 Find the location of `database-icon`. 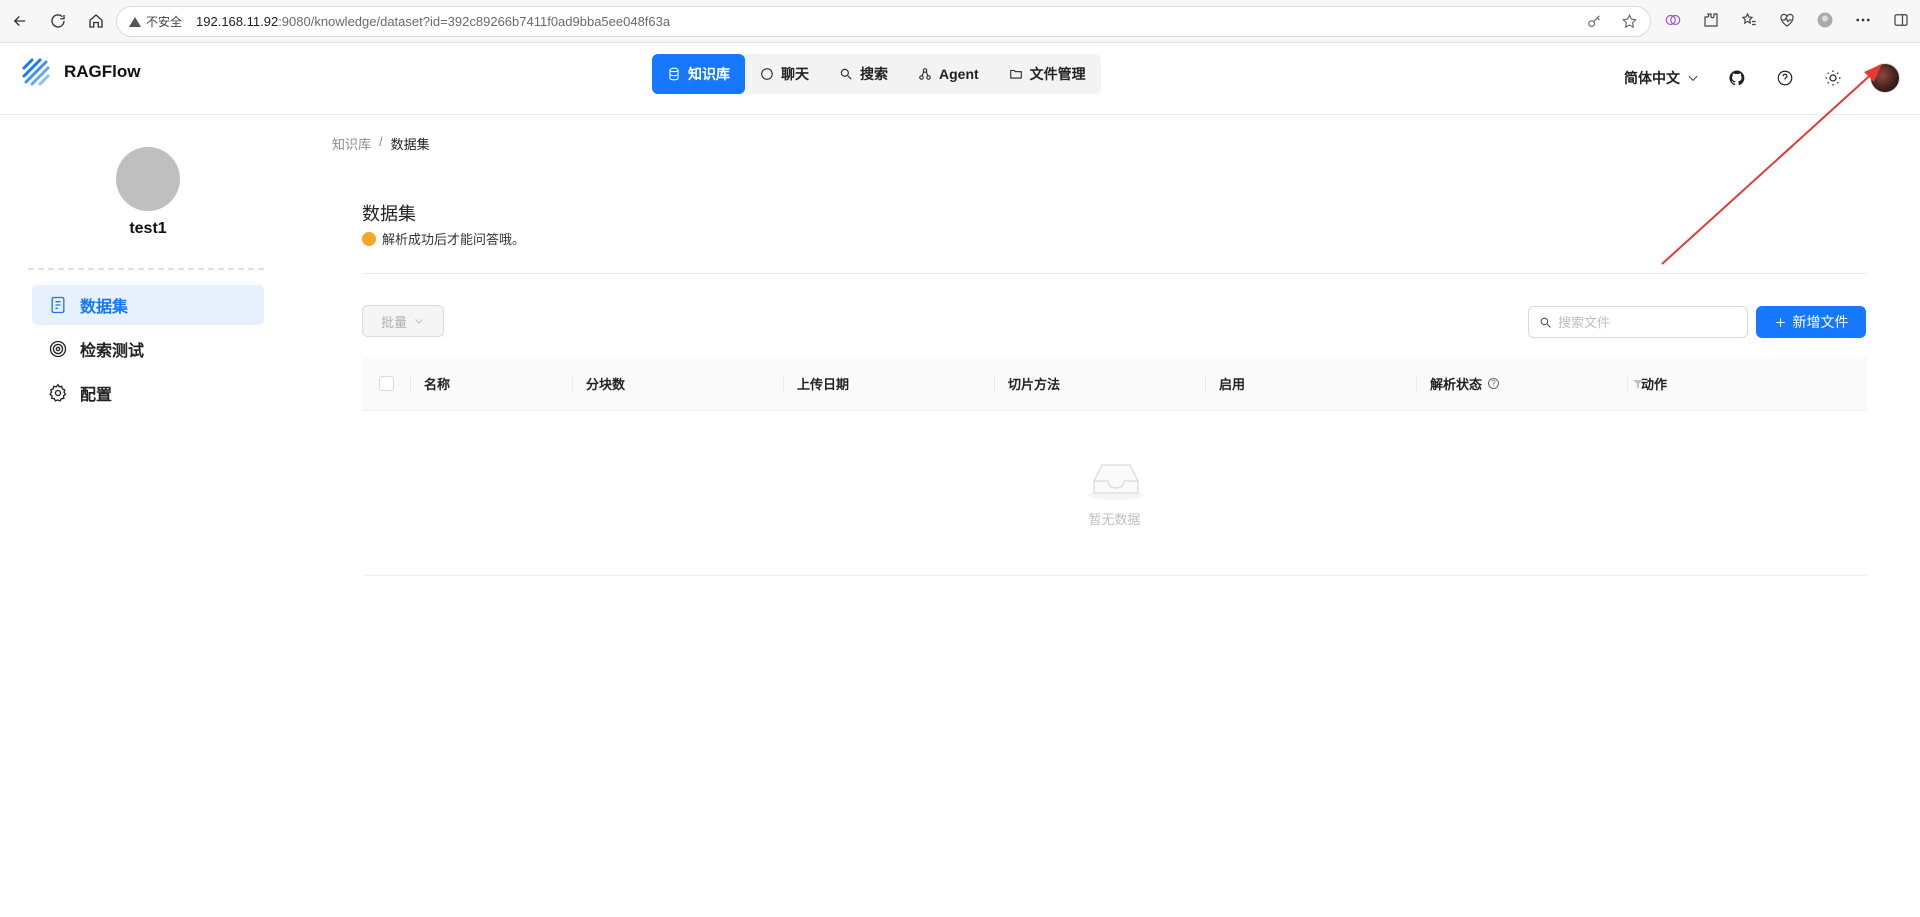

database-icon is located at coordinates (674, 74).